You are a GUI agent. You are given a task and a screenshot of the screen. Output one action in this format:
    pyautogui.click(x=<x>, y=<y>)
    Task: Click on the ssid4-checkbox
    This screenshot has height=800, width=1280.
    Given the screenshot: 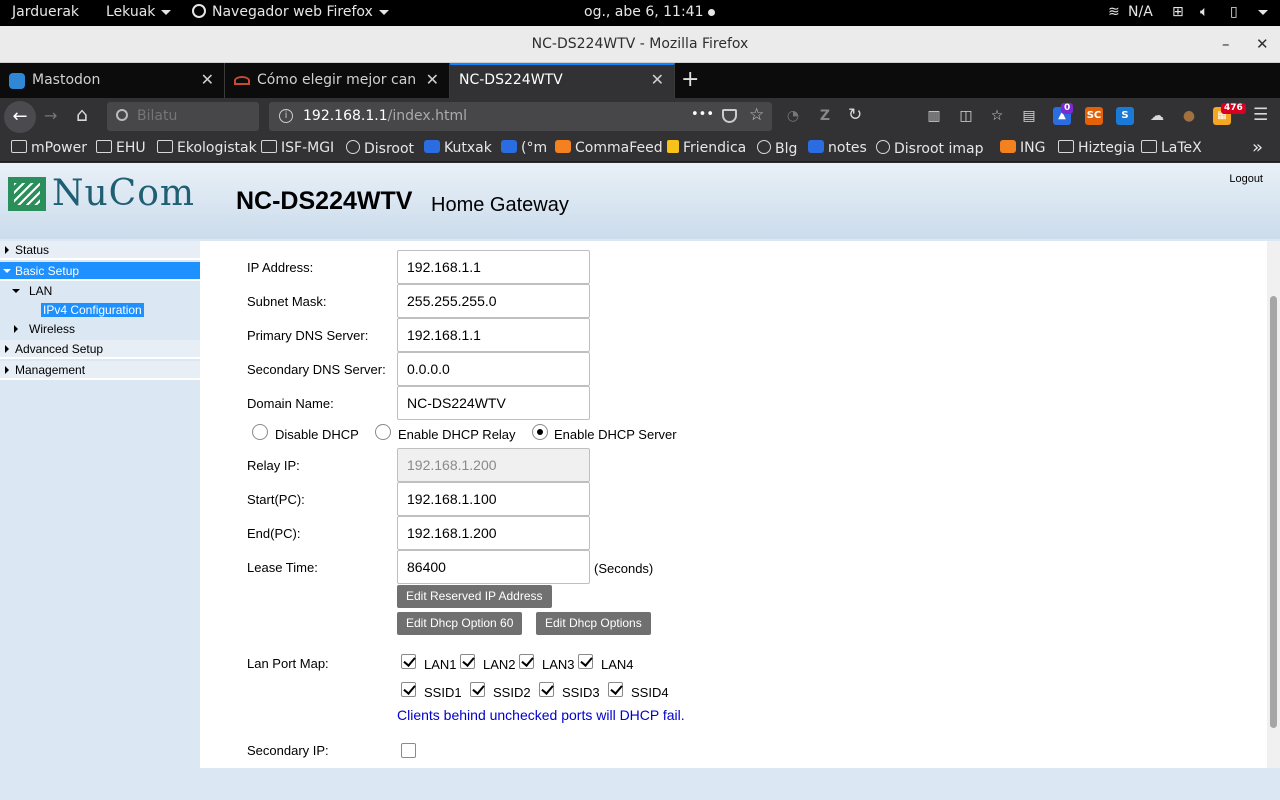 What is the action you would take?
    pyautogui.click(x=615, y=689)
    